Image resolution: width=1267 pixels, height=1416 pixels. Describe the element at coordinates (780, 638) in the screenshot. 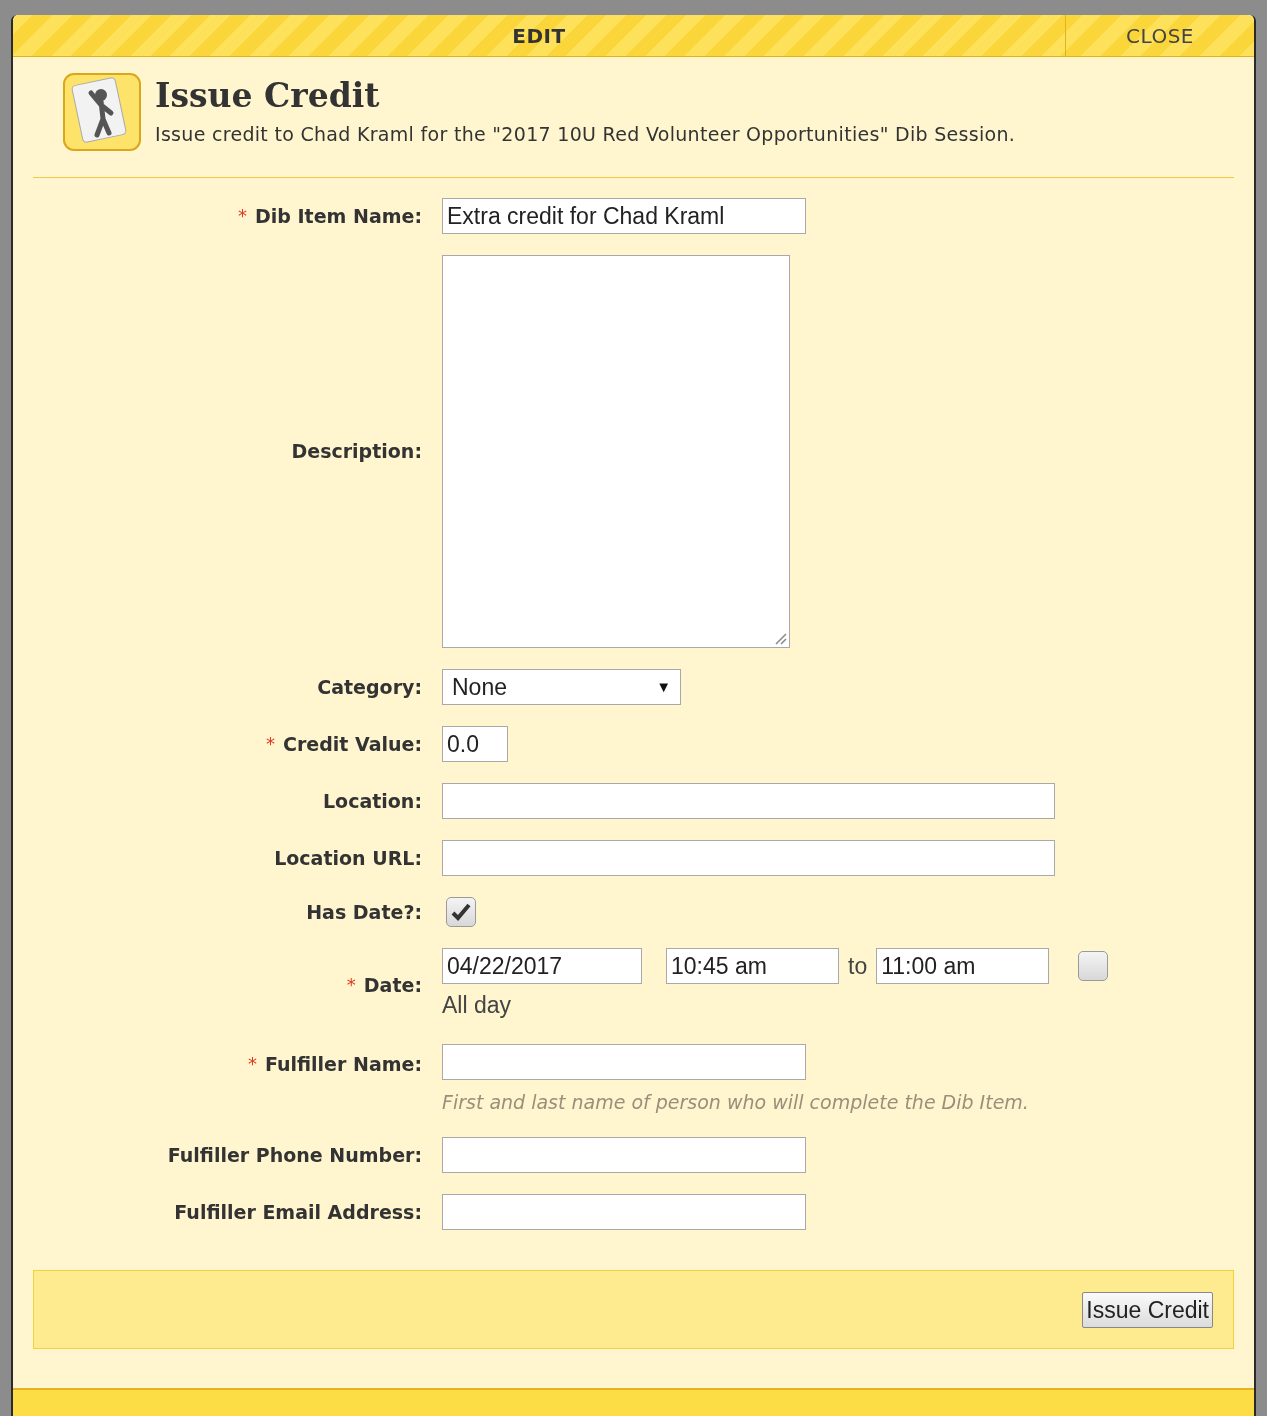

I see `resize-grip-icon` at that location.